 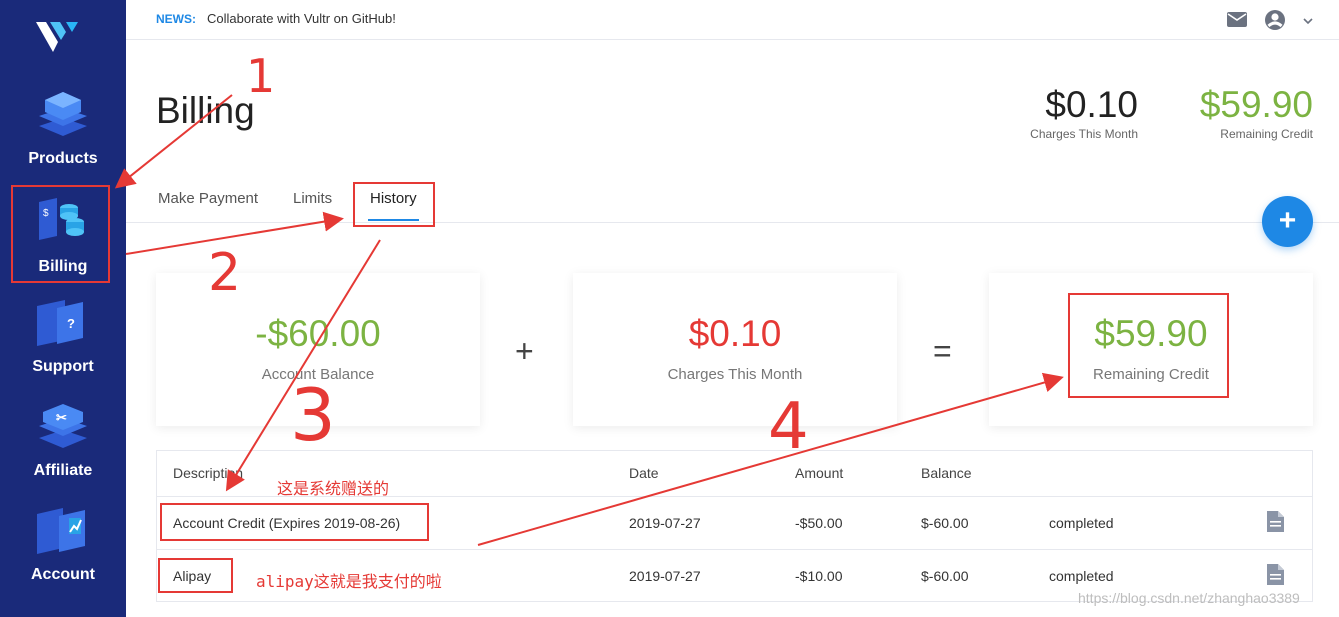 What do you see at coordinates (1189, 598) in the screenshot?
I see `watermark-text: https://blog.csdn.net/zhanghao3389` at bounding box center [1189, 598].